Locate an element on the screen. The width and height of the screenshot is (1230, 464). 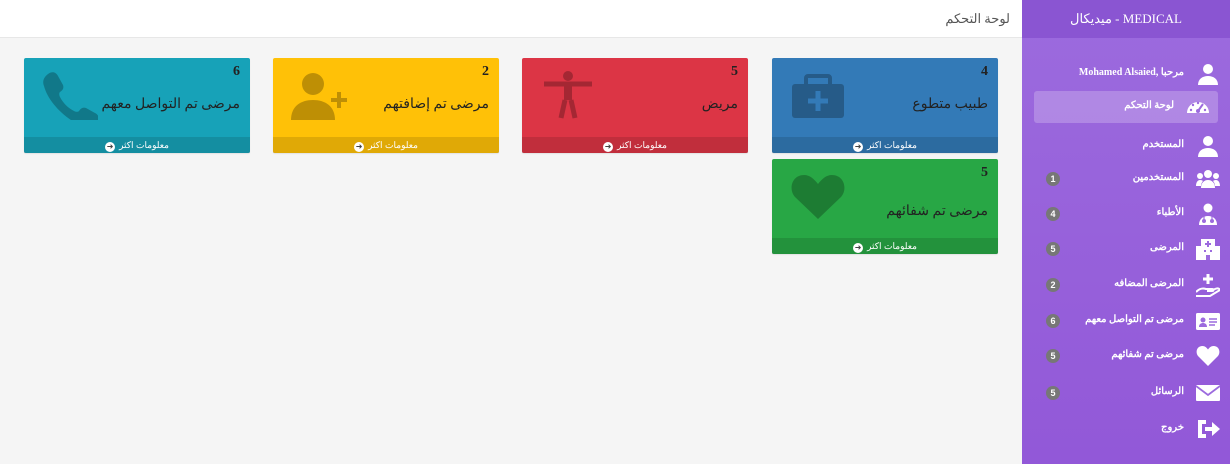
sidebar-item-label: الأطباء is located at coordinates (1170, 212).